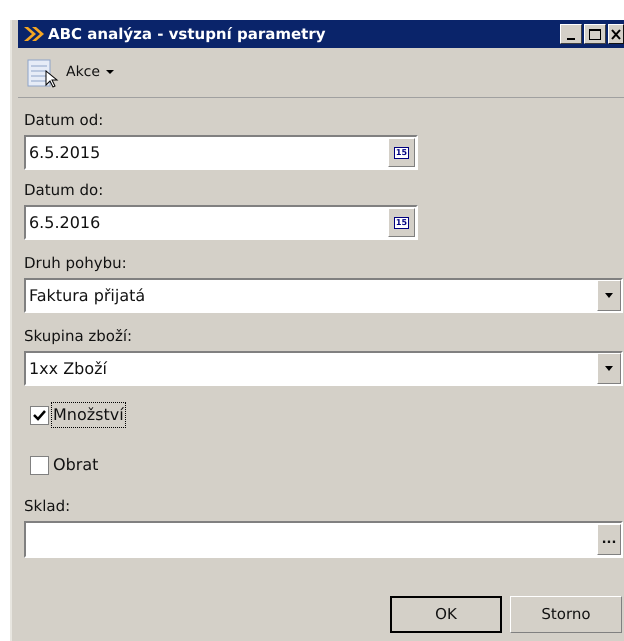  Describe the element at coordinates (70, 73) in the screenshot. I see `actions-menu-button: Akce` at that location.